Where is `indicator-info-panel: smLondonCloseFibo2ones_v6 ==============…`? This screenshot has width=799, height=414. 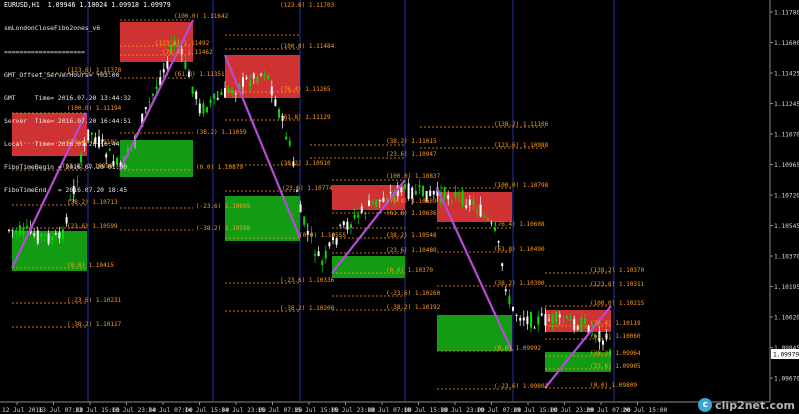 indicator-info-panel: smLondonCloseFibo2ones_v6 ==============… is located at coordinates (67, 106).